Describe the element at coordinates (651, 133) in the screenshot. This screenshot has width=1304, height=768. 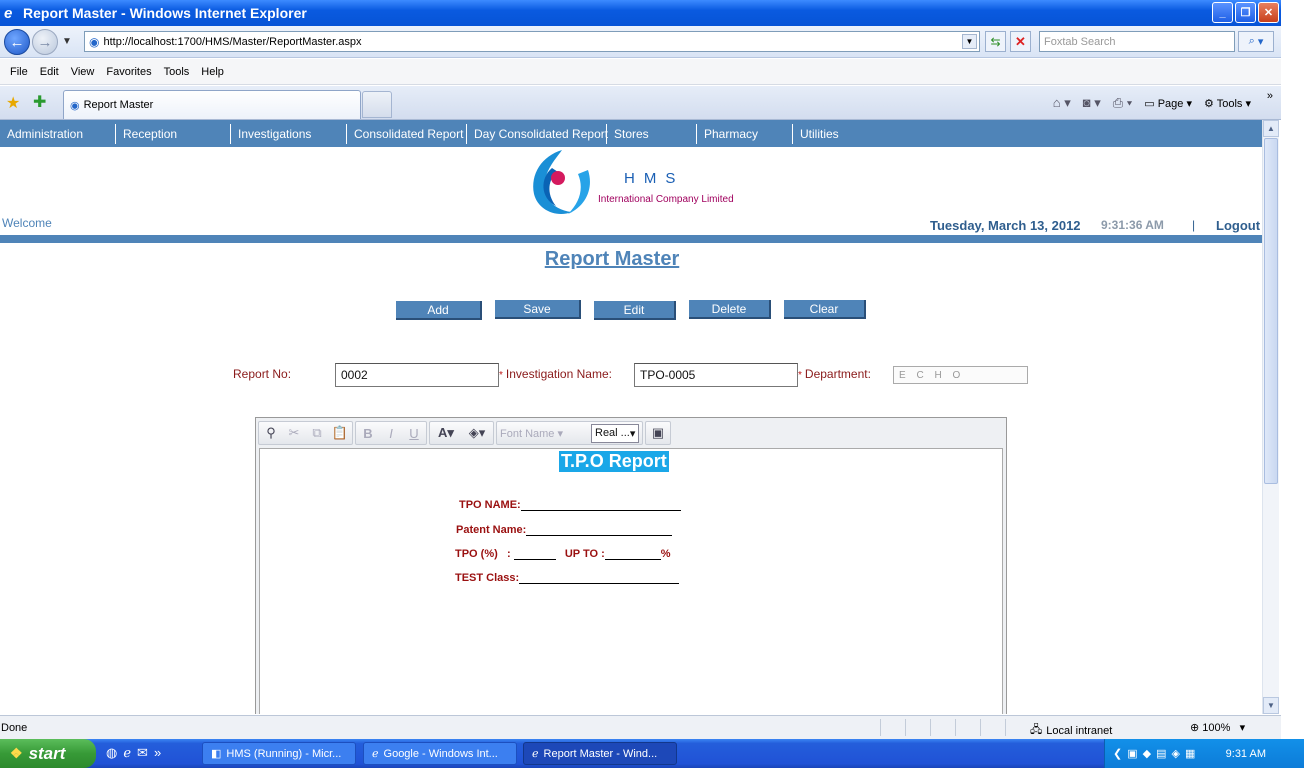
I see `nav-stores: Stores` at that location.